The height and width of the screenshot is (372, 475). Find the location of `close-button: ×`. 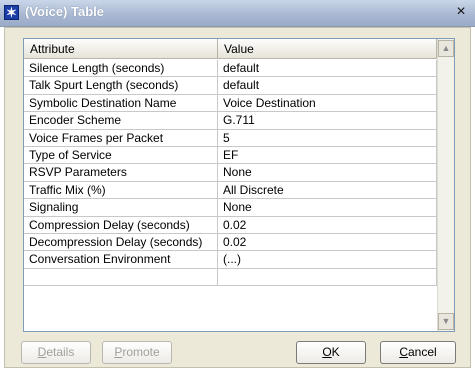

close-button: × is located at coordinates (461, 12).